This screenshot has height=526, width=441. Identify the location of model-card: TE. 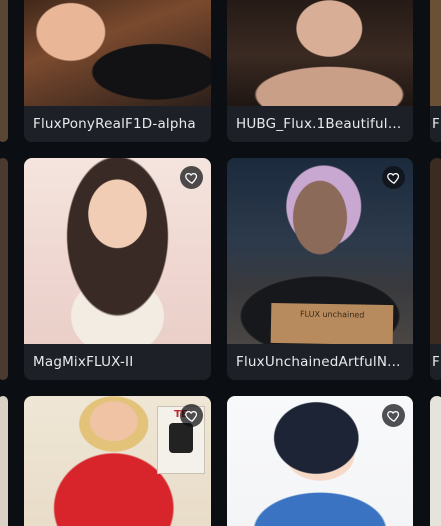
(117, 461).